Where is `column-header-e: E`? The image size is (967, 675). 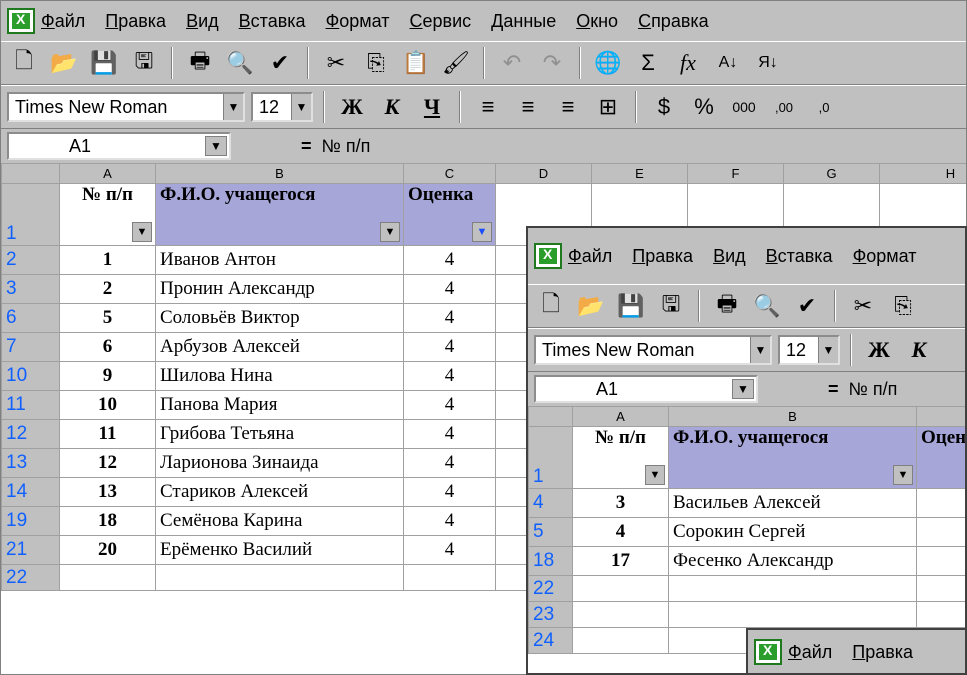 column-header-e: E is located at coordinates (639, 173).